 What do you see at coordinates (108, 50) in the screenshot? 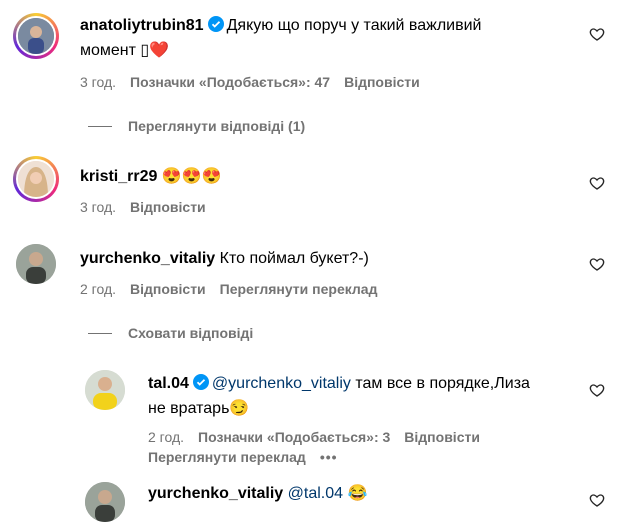
I see `comment-text-line2: момент` at bounding box center [108, 50].